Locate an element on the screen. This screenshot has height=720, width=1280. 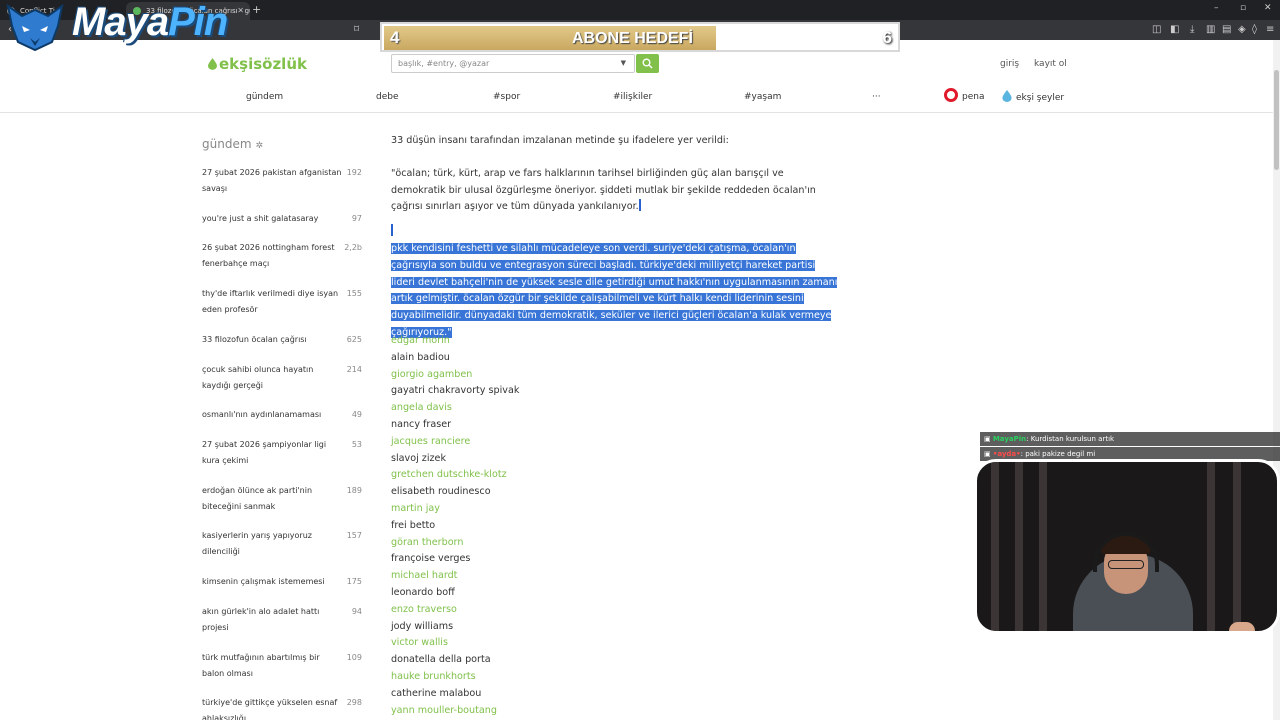
site-logo: ekşisözlük is located at coordinates (257, 64).